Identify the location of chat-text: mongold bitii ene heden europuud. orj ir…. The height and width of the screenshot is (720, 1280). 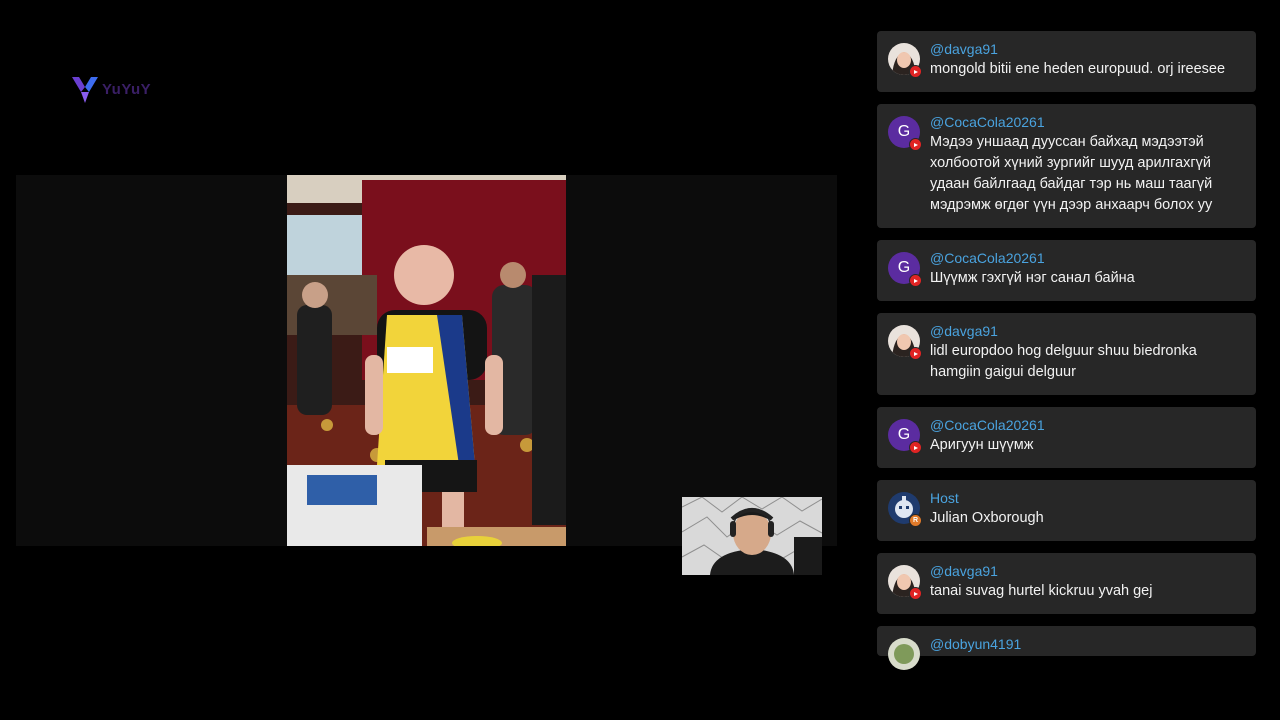
(1078, 69).